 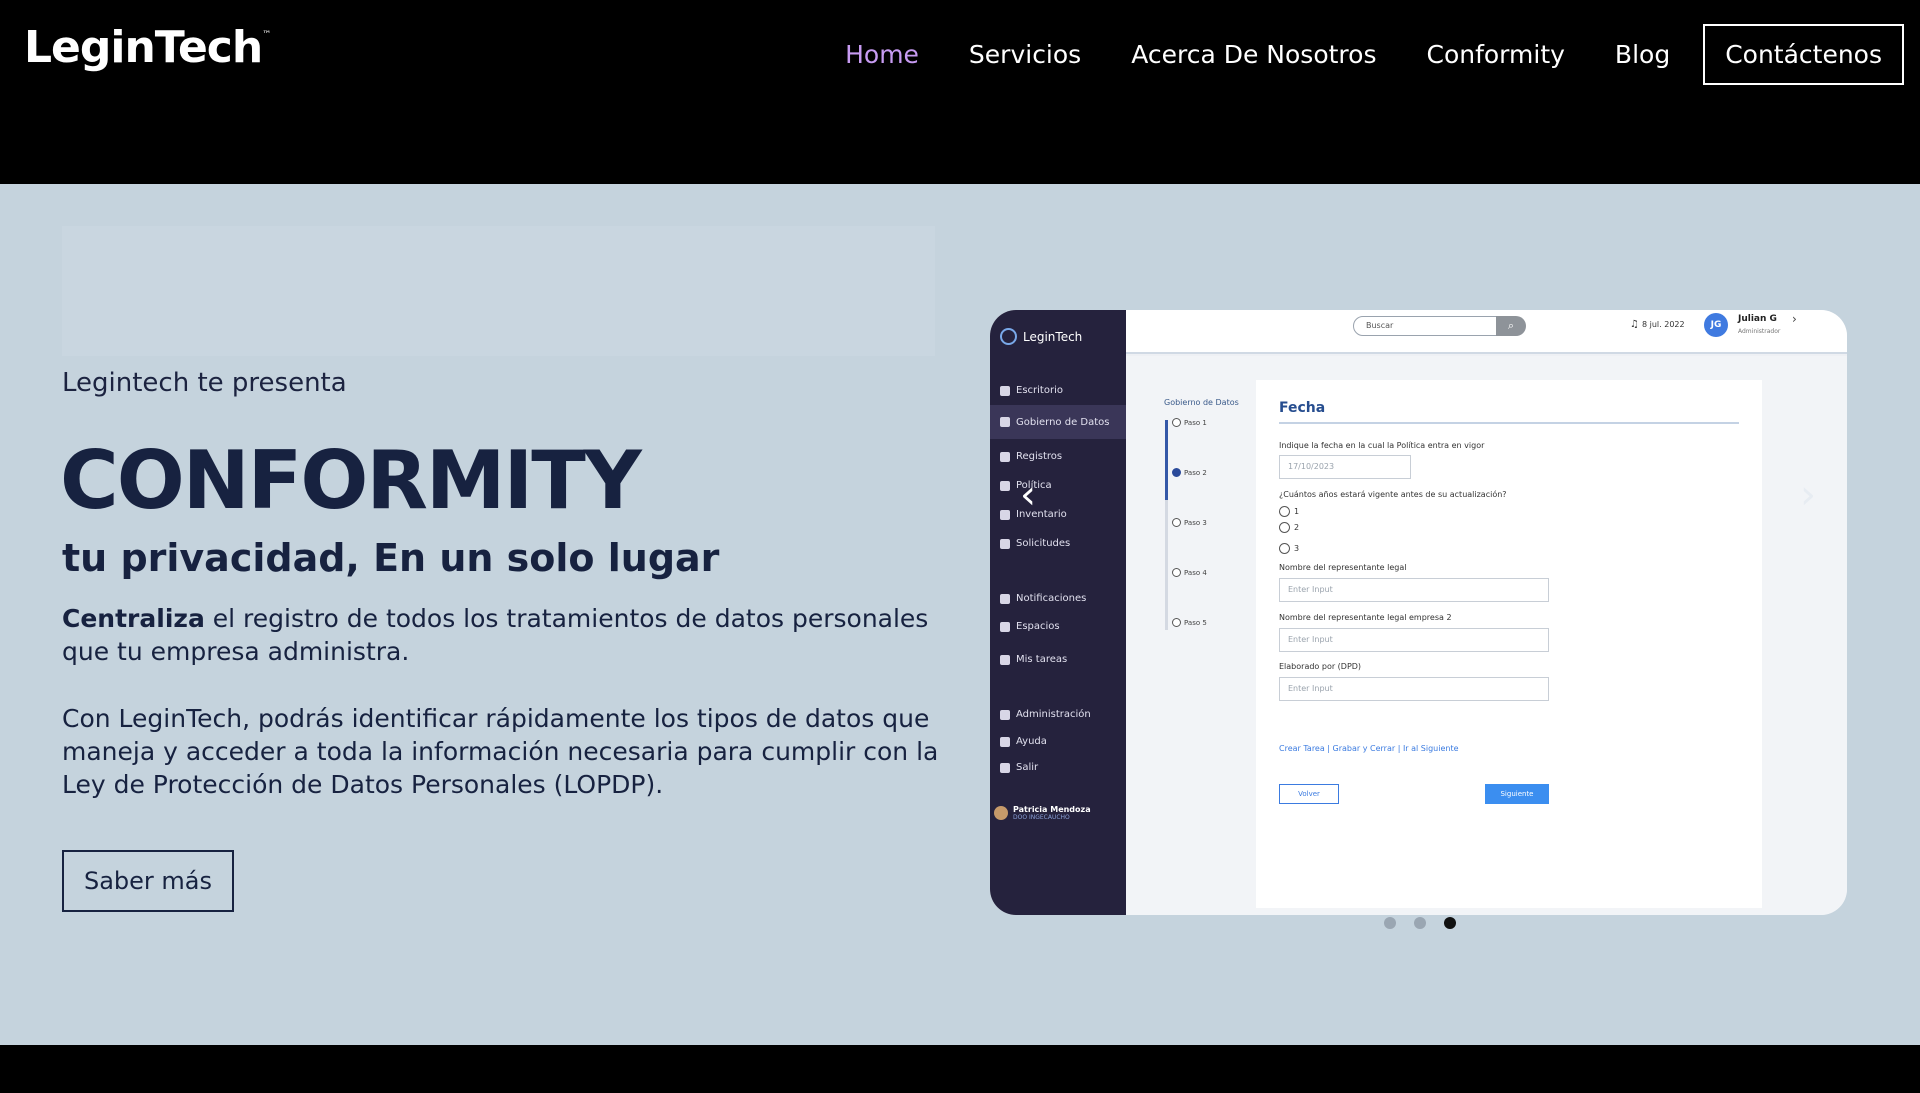 What do you see at coordinates (1053, 714) in the screenshot?
I see `sidebar-item-label: Administración` at bounding box center [1053, 714].